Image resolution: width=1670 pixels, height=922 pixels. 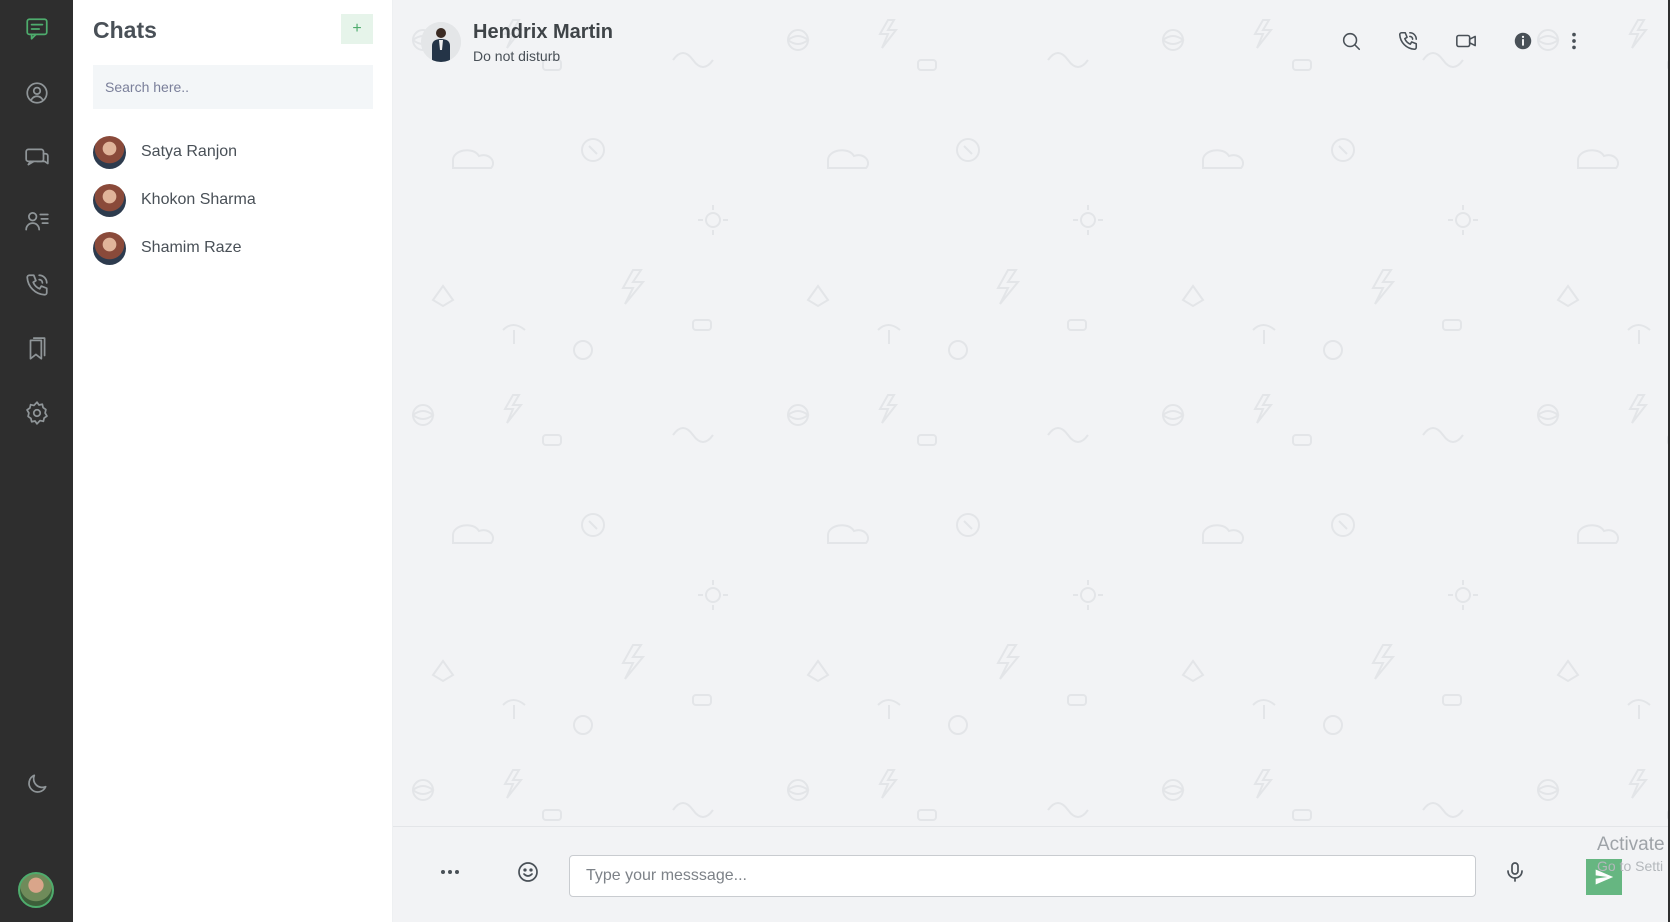 I want to click on messages-icon, so click(x=36, y=157).